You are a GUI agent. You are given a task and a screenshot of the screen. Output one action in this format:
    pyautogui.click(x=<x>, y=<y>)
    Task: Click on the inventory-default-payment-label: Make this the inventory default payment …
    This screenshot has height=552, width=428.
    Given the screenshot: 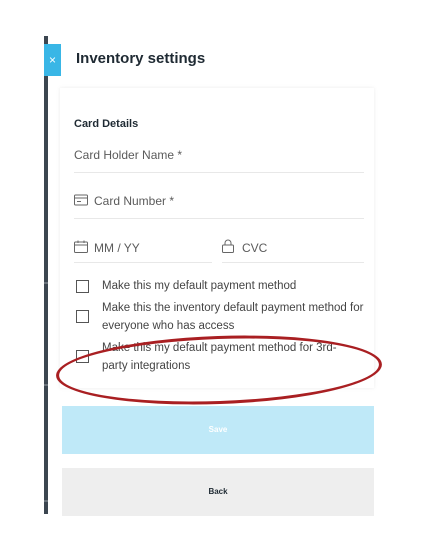 What is the action you would take?
    pyautogui.click(x=233, y=317)
    